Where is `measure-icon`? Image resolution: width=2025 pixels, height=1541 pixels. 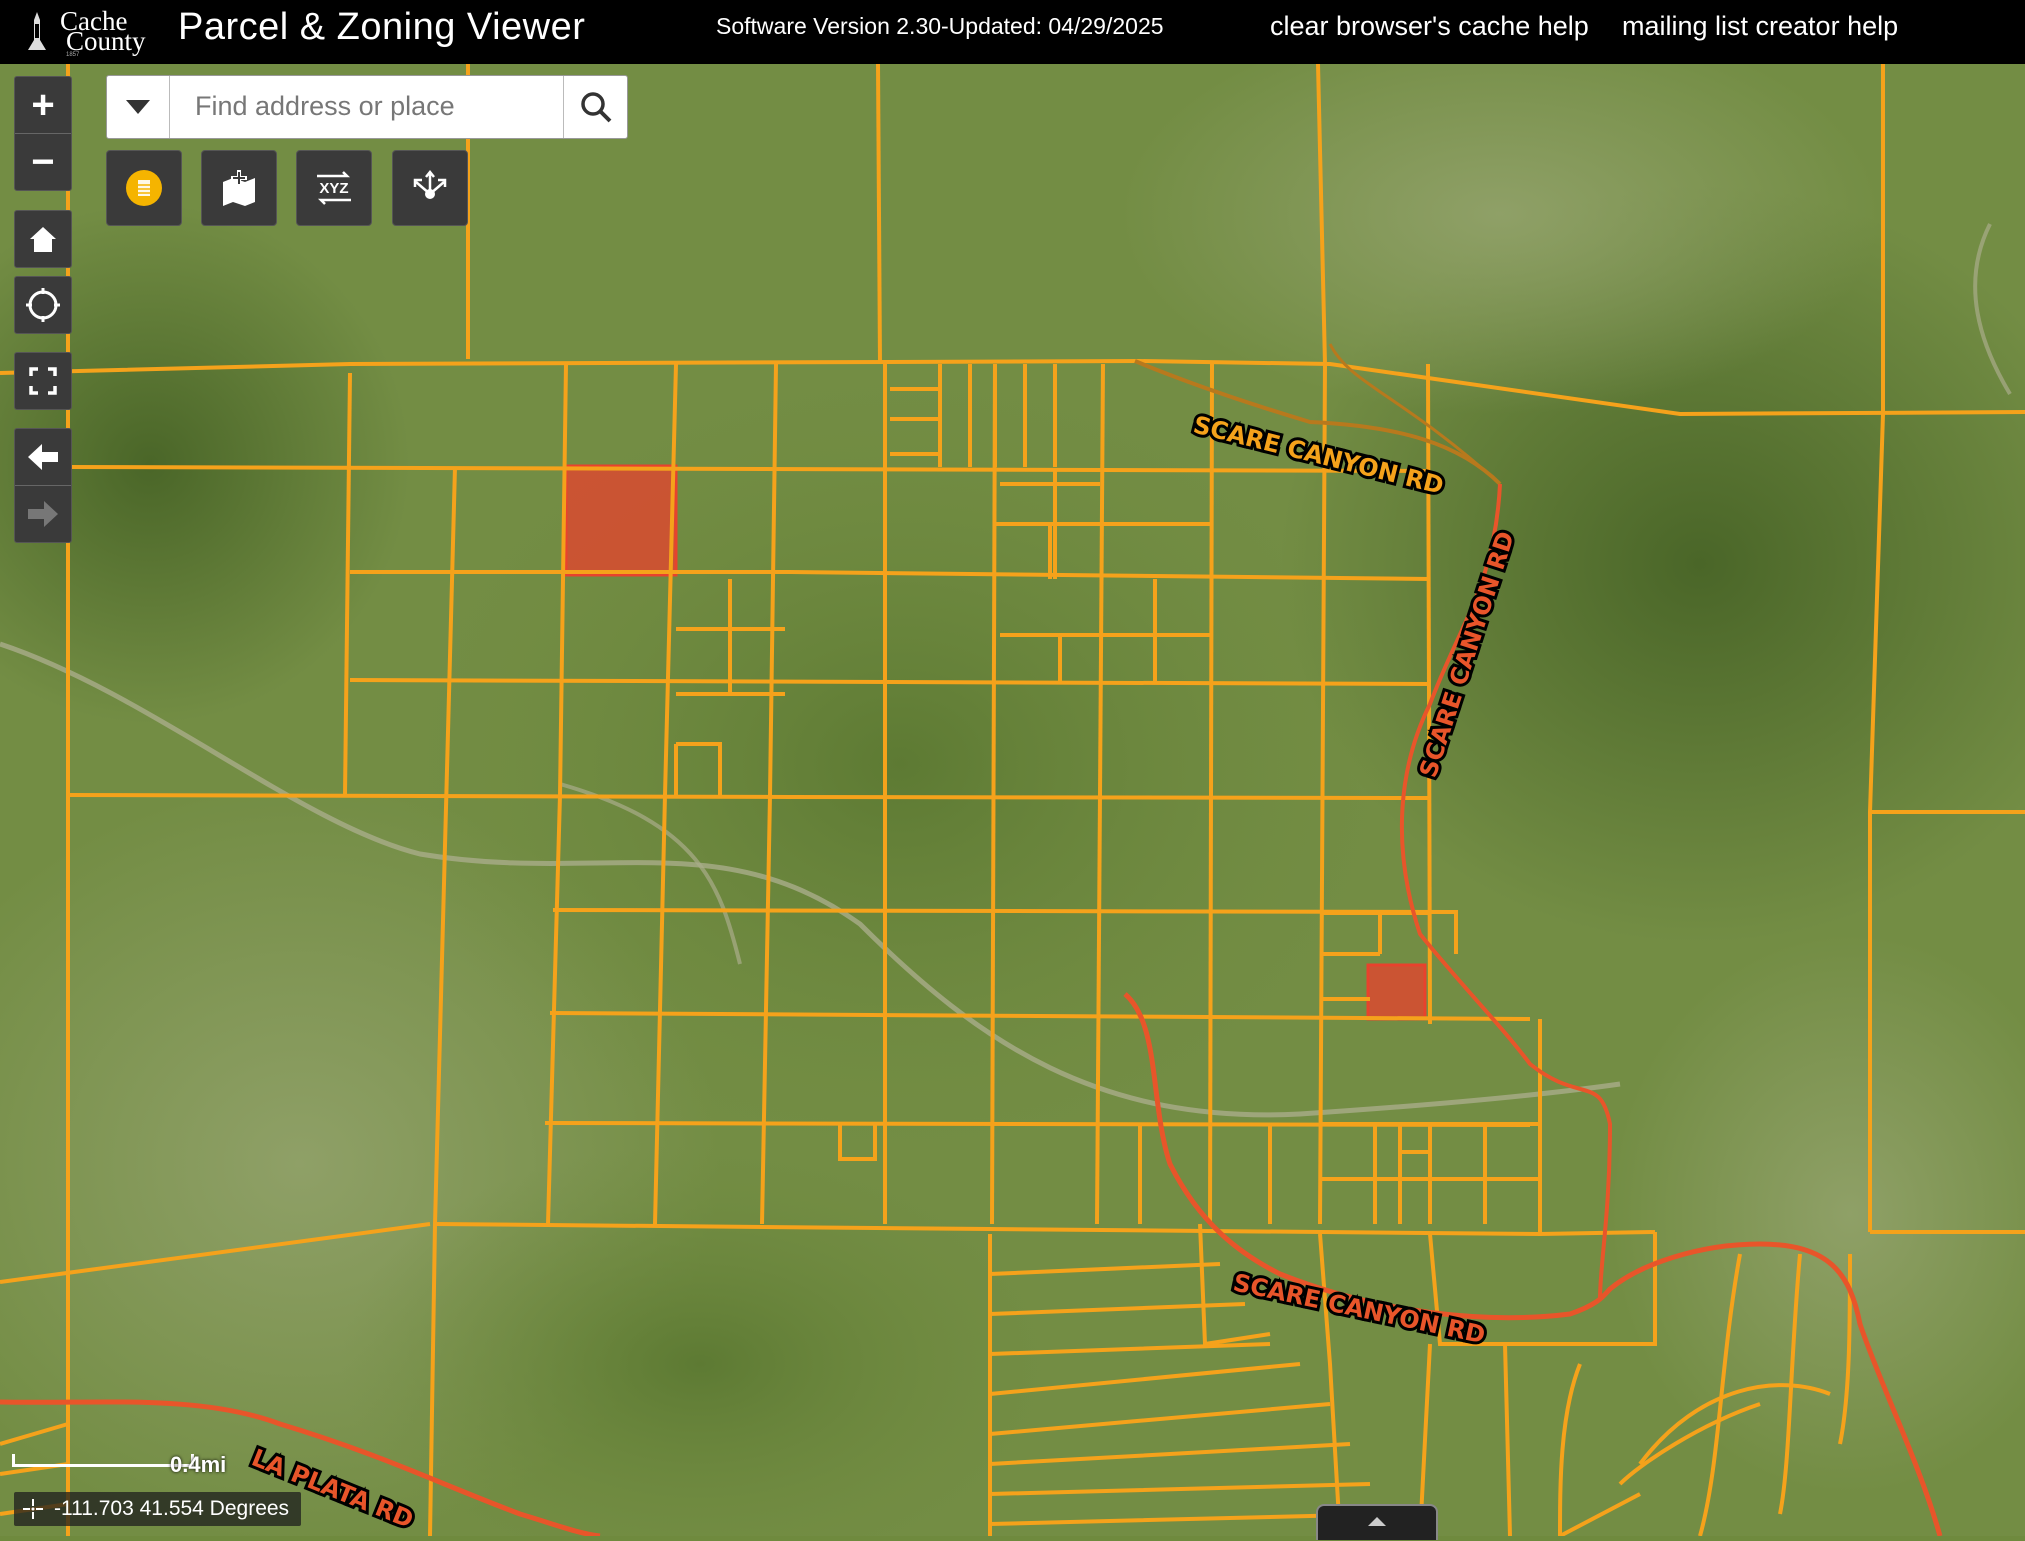 measure-icon is located at coordinates (430, 184).